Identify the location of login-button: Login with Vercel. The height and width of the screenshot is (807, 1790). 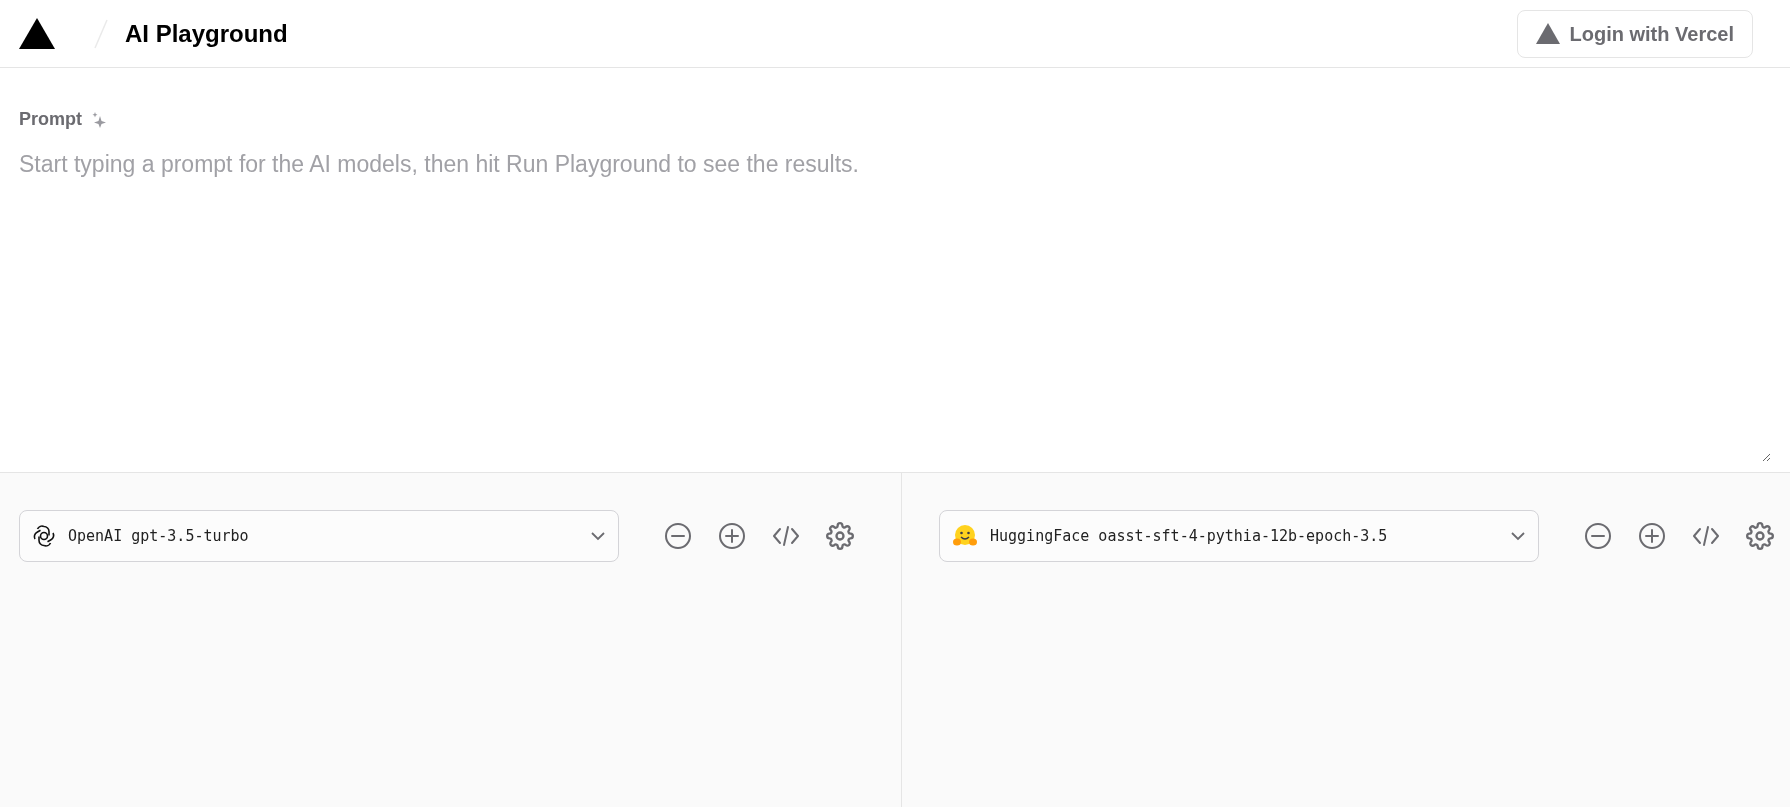
(1634, 33).